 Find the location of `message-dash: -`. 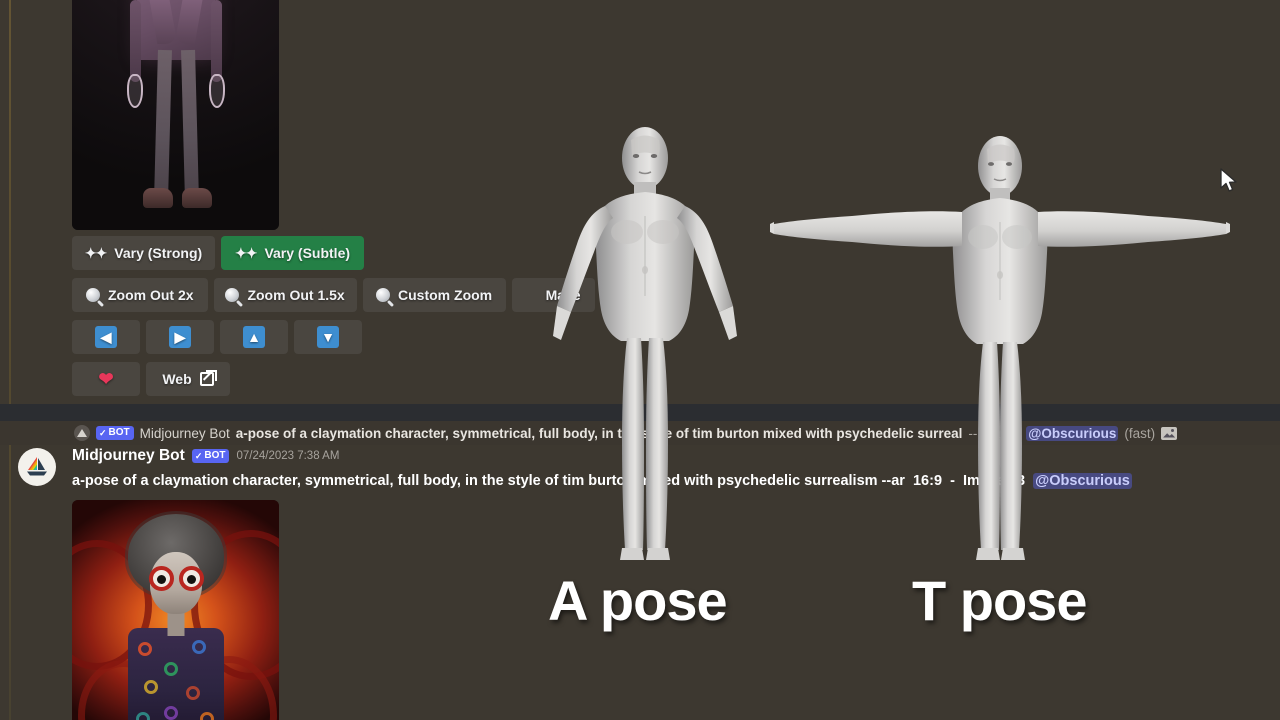

message-dash: - is located at coordinates (952, 481).